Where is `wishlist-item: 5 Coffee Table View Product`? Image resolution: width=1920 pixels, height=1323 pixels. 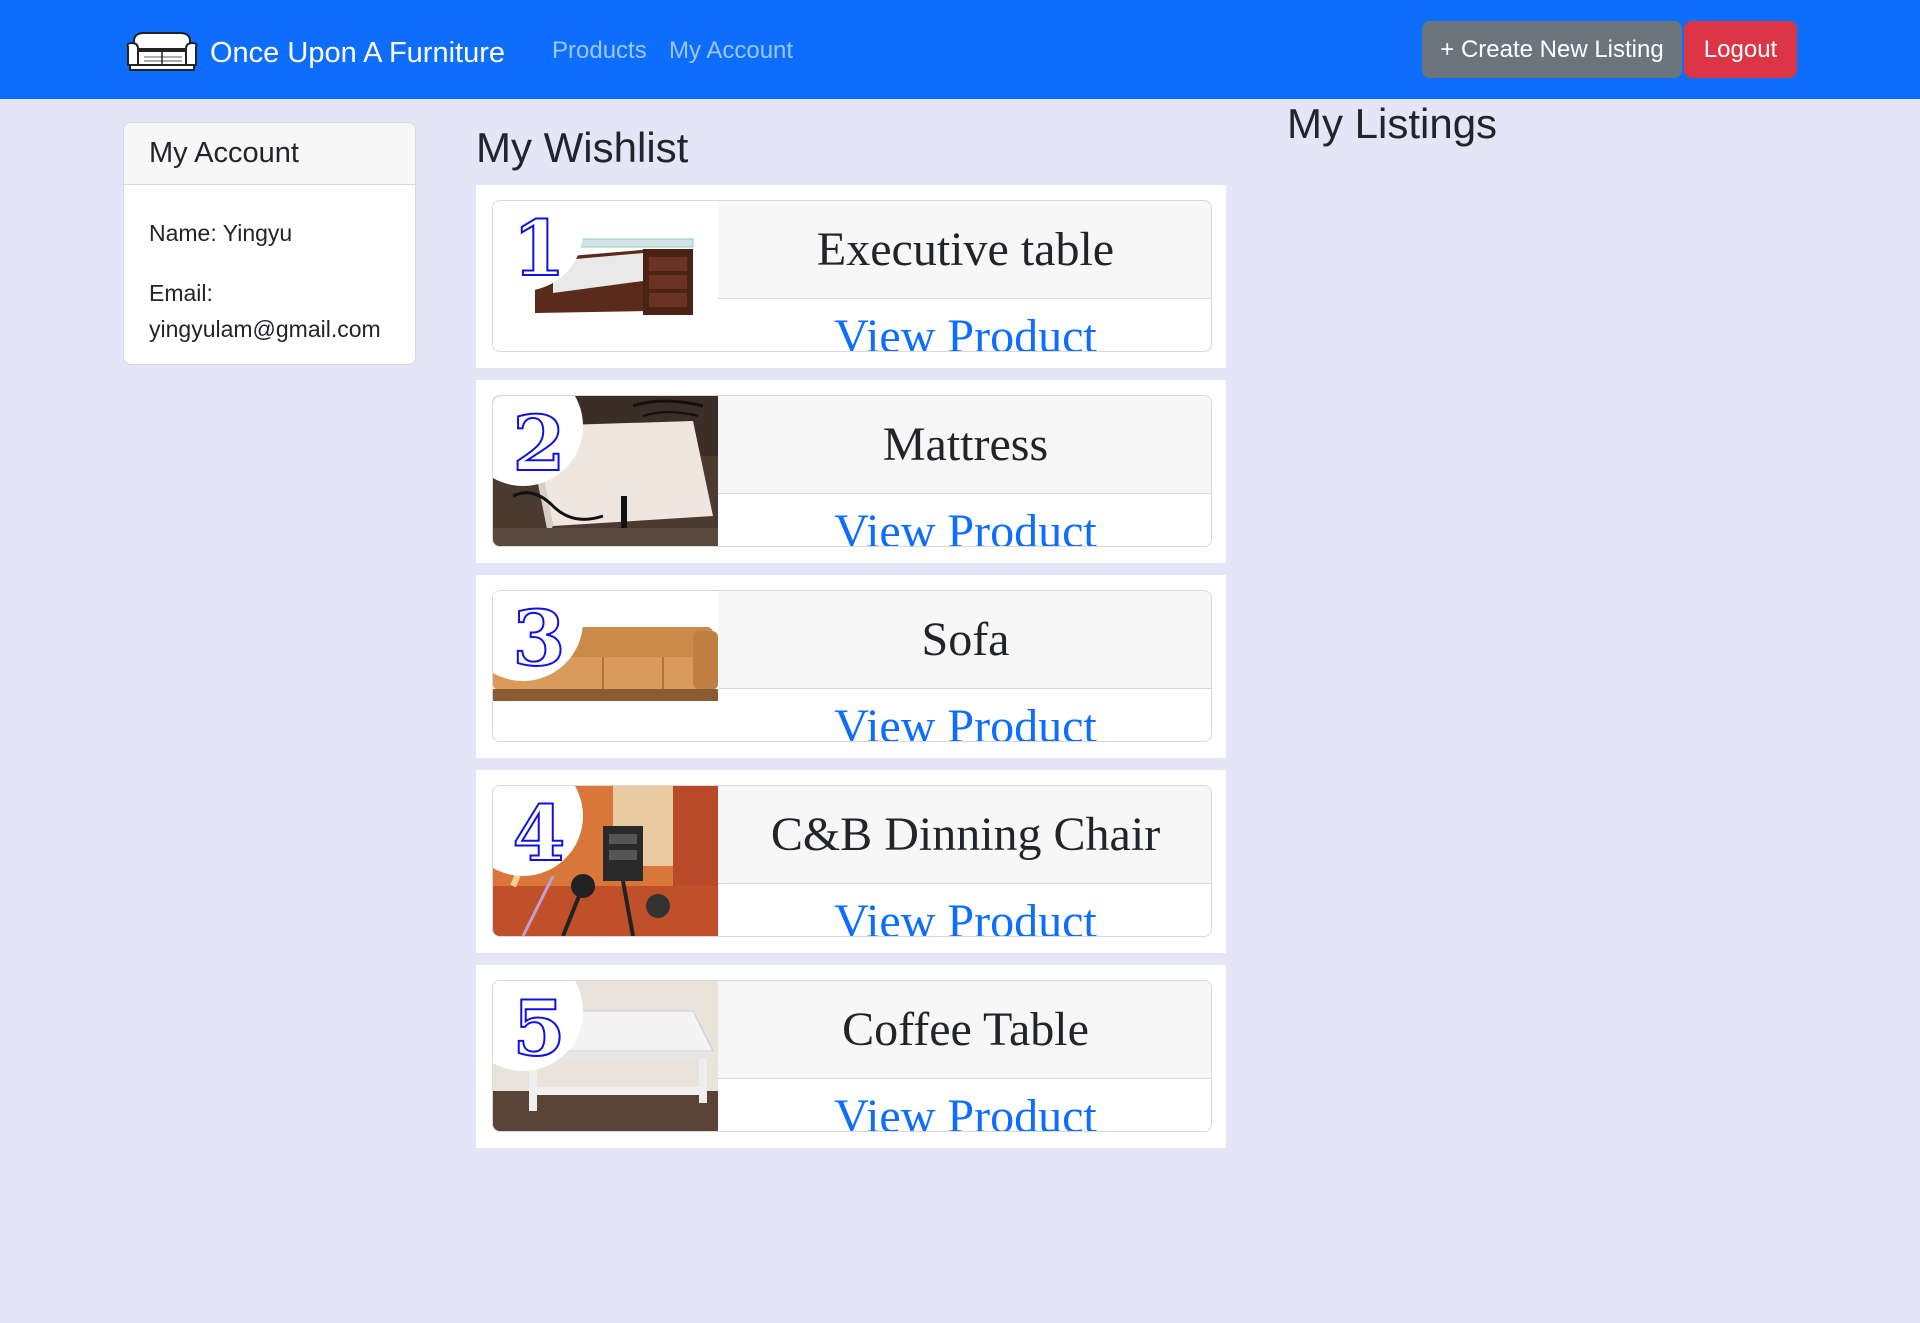
wishlist-item: 5 Coffee Table View Product is located at coordinates (851, 1056).